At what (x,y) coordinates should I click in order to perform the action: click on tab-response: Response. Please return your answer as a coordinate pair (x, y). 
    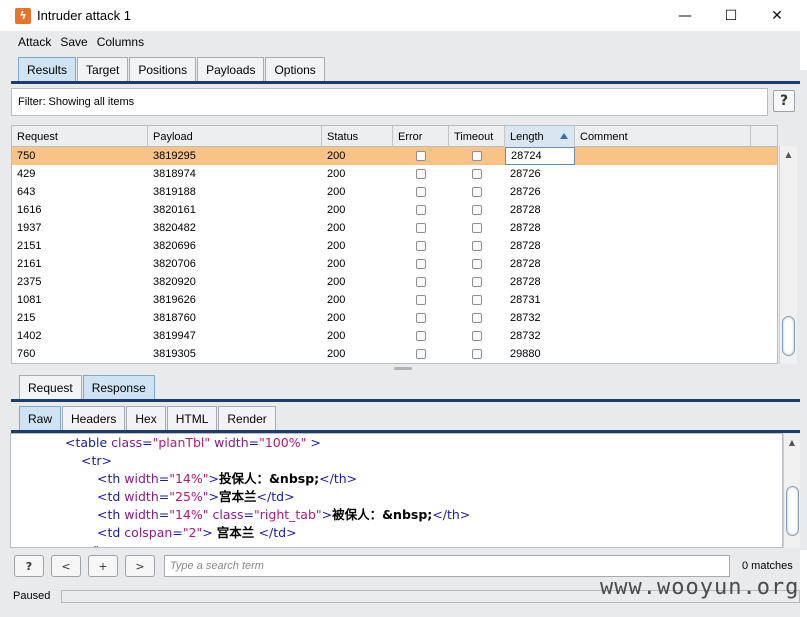
    Looking at the image, I should click on (118, 387).